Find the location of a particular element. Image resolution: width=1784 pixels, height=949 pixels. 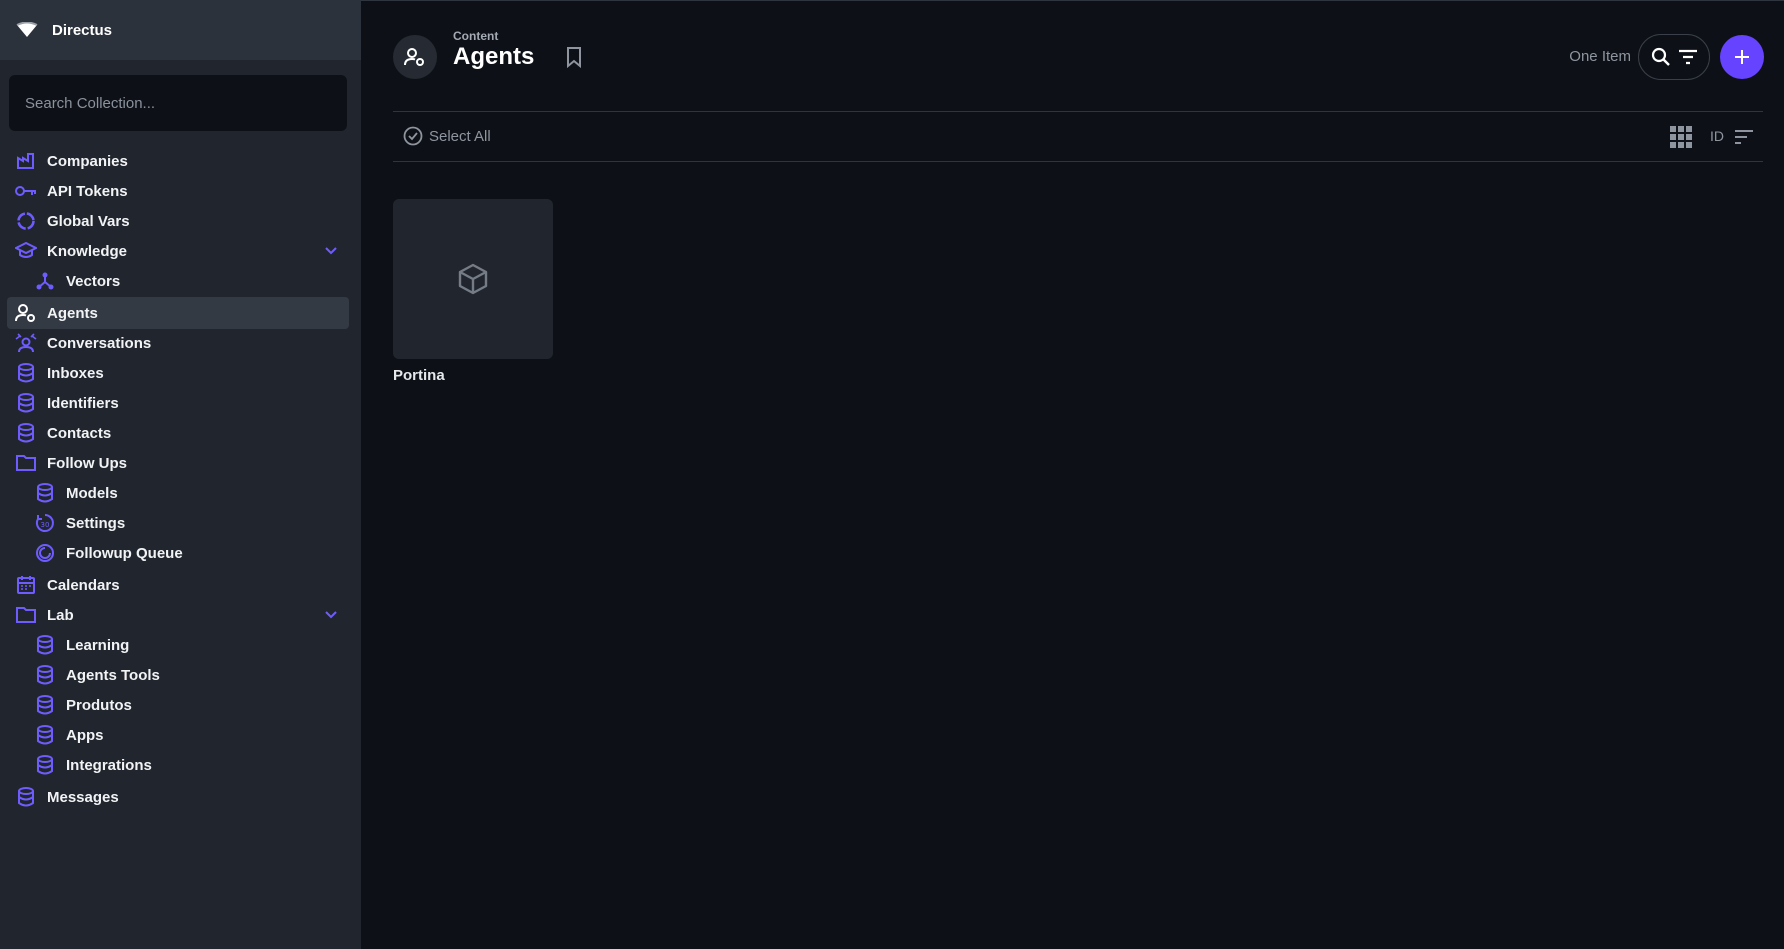

card-thumbnail is located at coordinates (473, 279).